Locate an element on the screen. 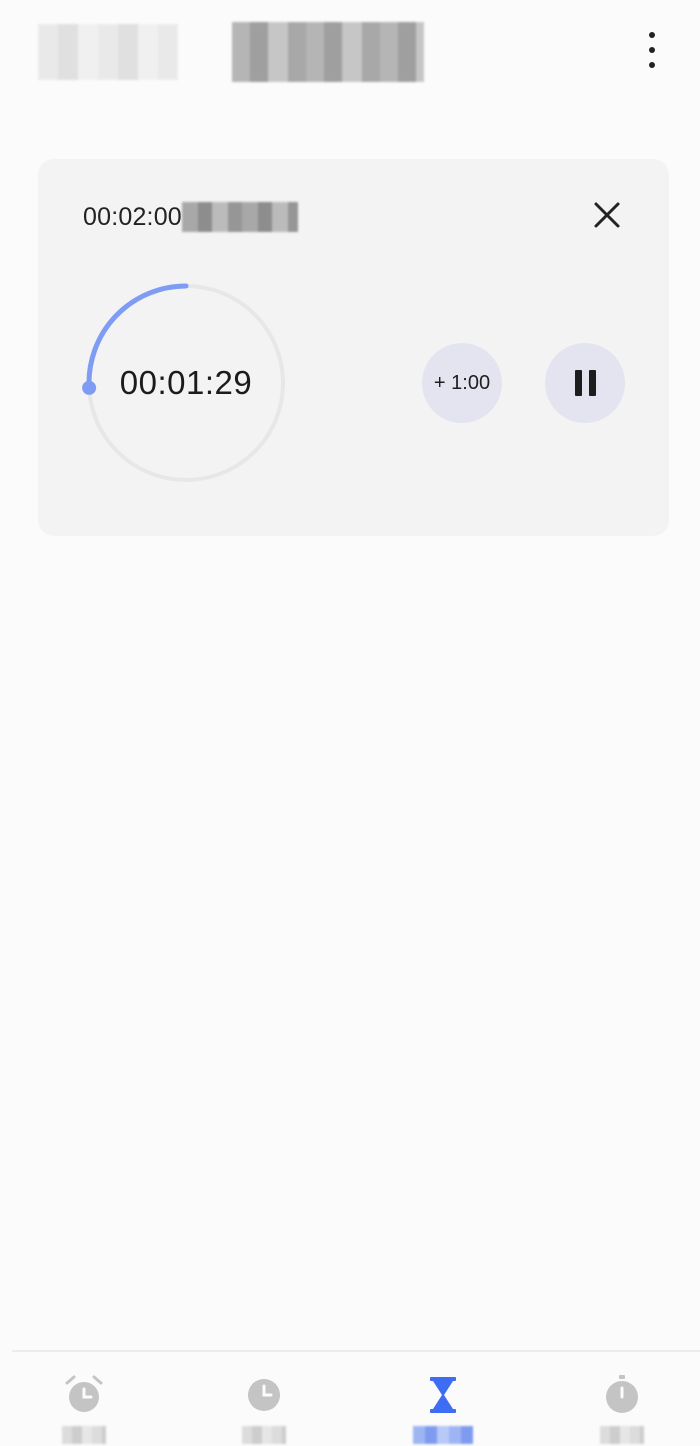  add-minute-button: + 1:00 is located at coordinates (462, 383).